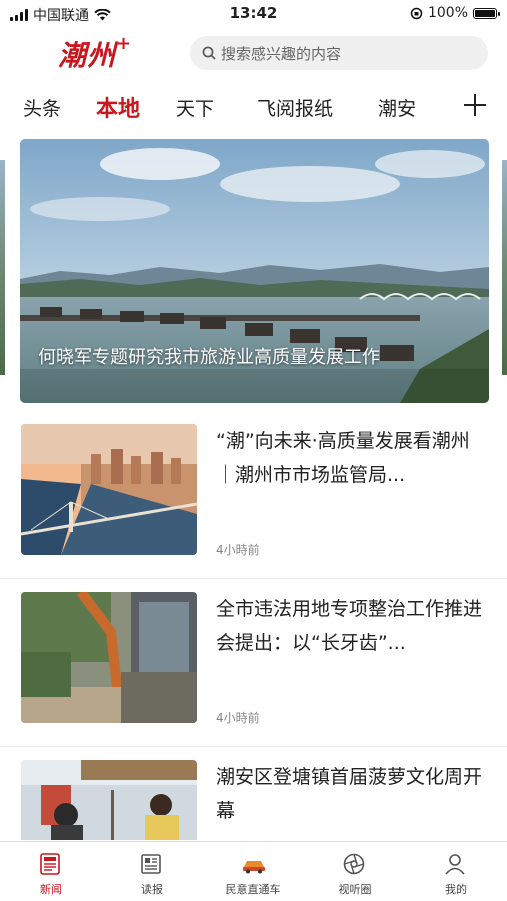 This screenshot has height=901, width=507. I want to click on search-input: 搜索感兴趣的内容, so click(339, 53).